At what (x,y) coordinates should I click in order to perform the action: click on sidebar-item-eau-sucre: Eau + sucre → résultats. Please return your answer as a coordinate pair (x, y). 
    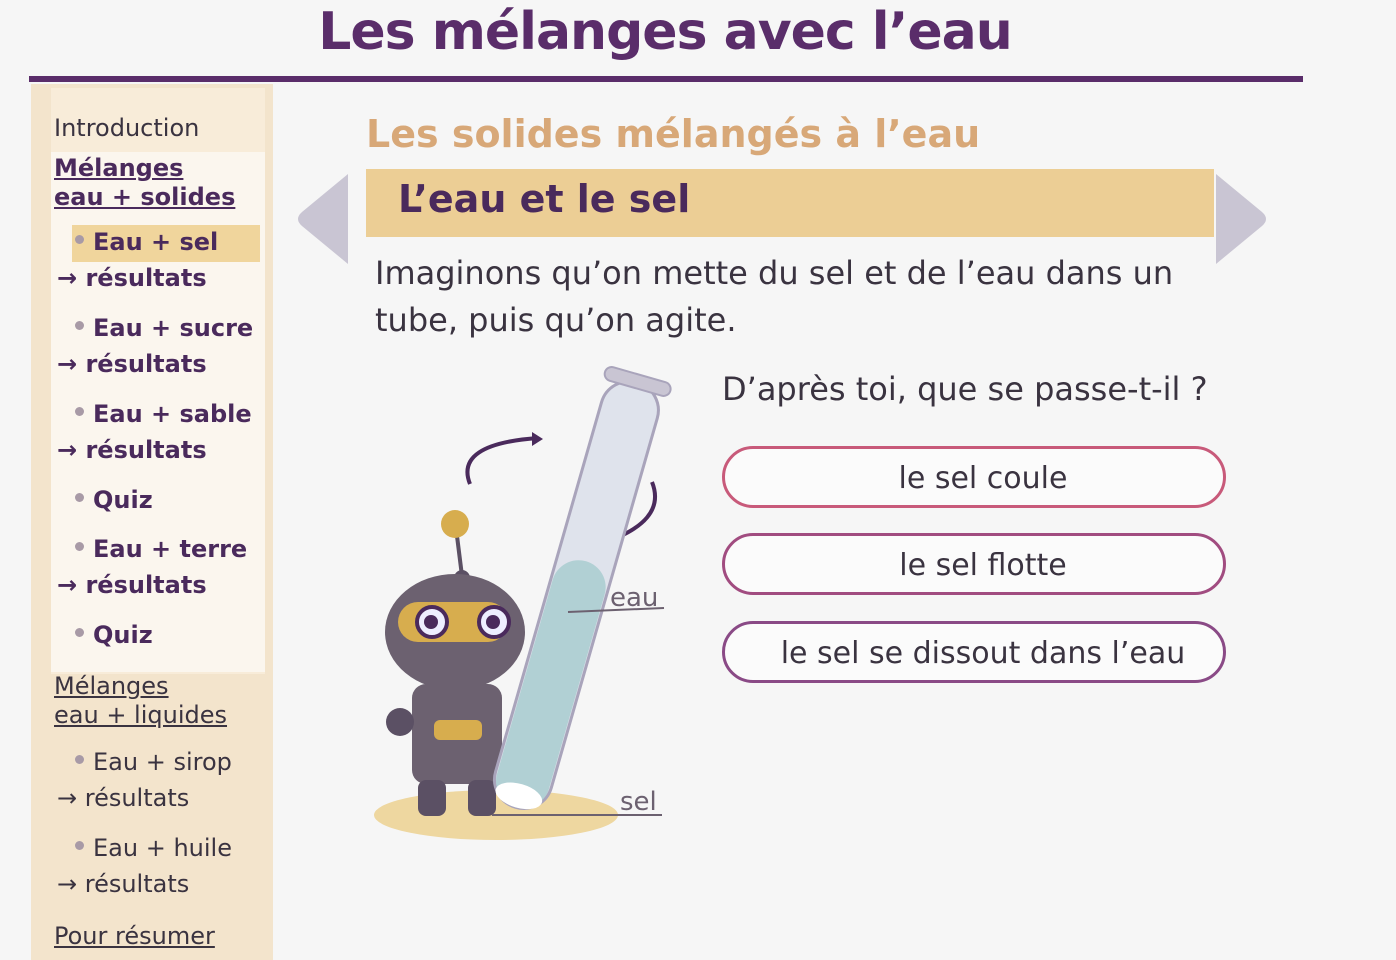
    Looking at the image, I should click on (155, 346).